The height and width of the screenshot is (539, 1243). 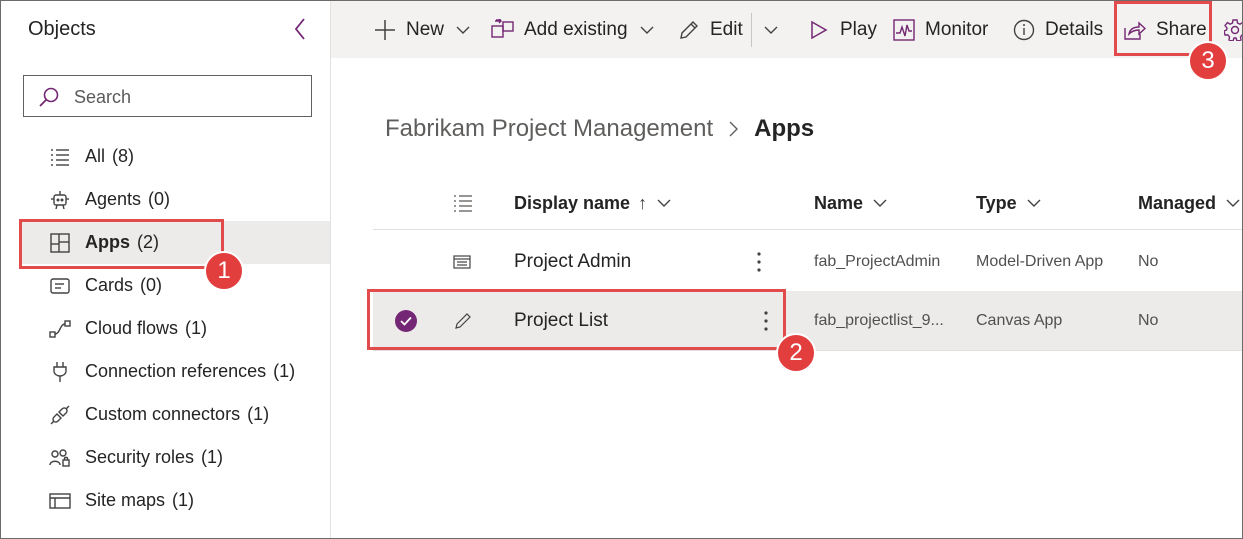 What do you see at coordinates (996, 202) in the screenshot?
I see `column-label: Type` at bounding box center [996, 202].